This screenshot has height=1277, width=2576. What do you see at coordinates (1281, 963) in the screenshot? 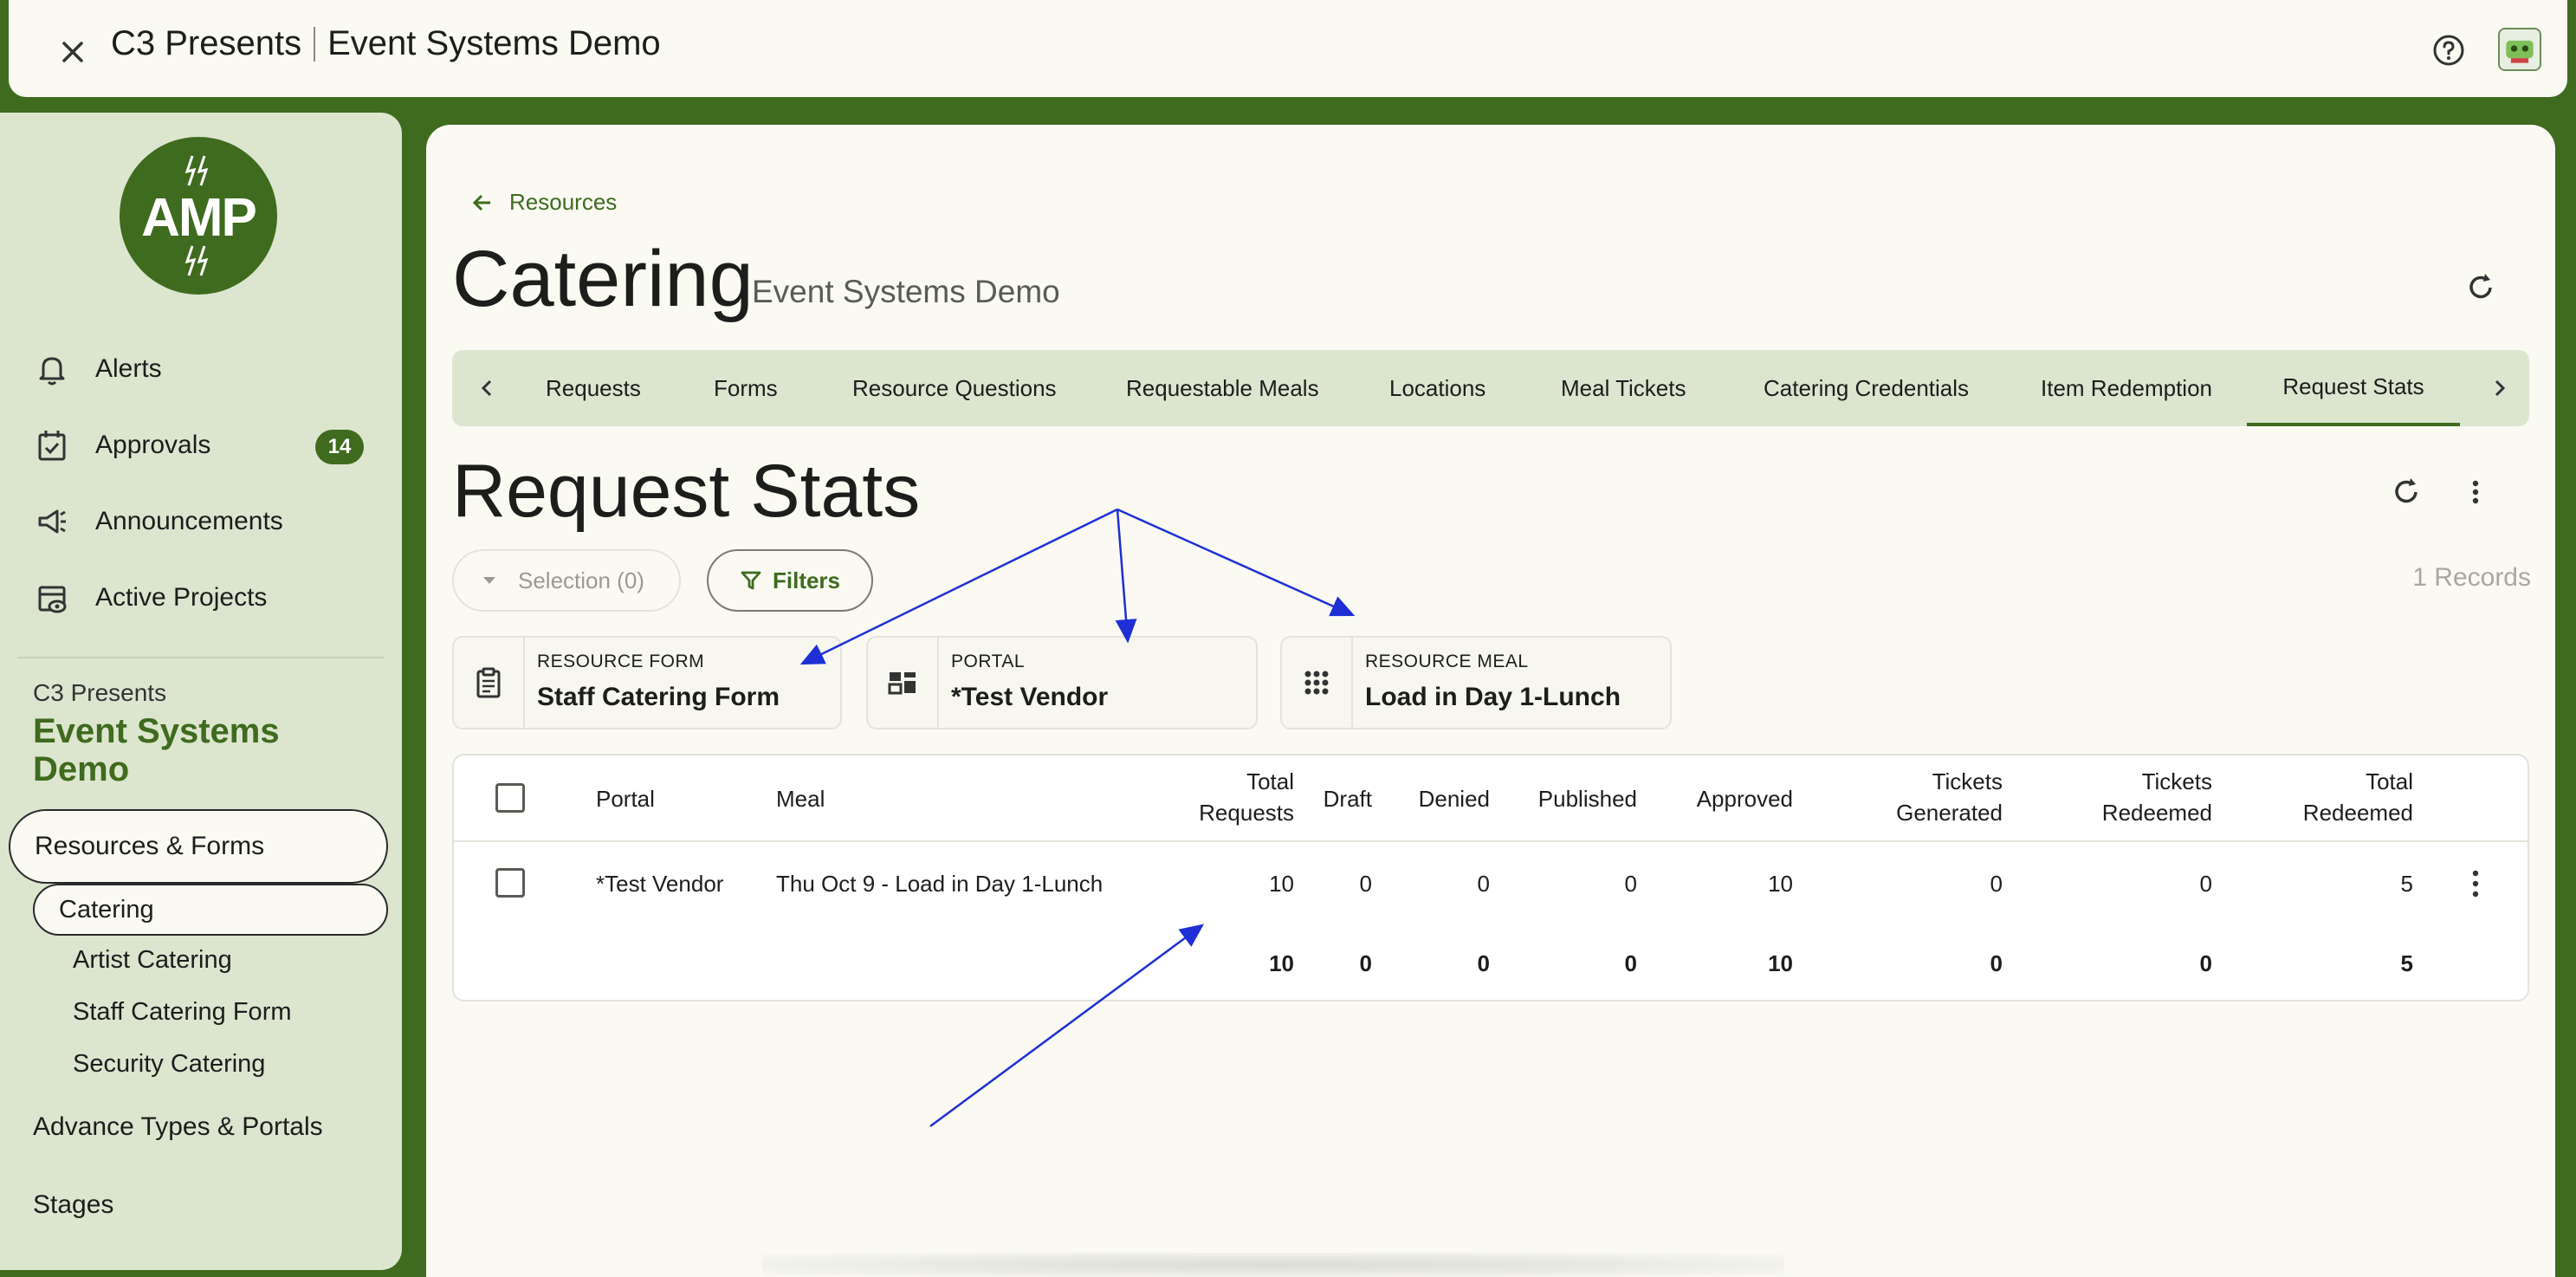
I see `total-total-requests: 10` at bounding box center [1281, 963].